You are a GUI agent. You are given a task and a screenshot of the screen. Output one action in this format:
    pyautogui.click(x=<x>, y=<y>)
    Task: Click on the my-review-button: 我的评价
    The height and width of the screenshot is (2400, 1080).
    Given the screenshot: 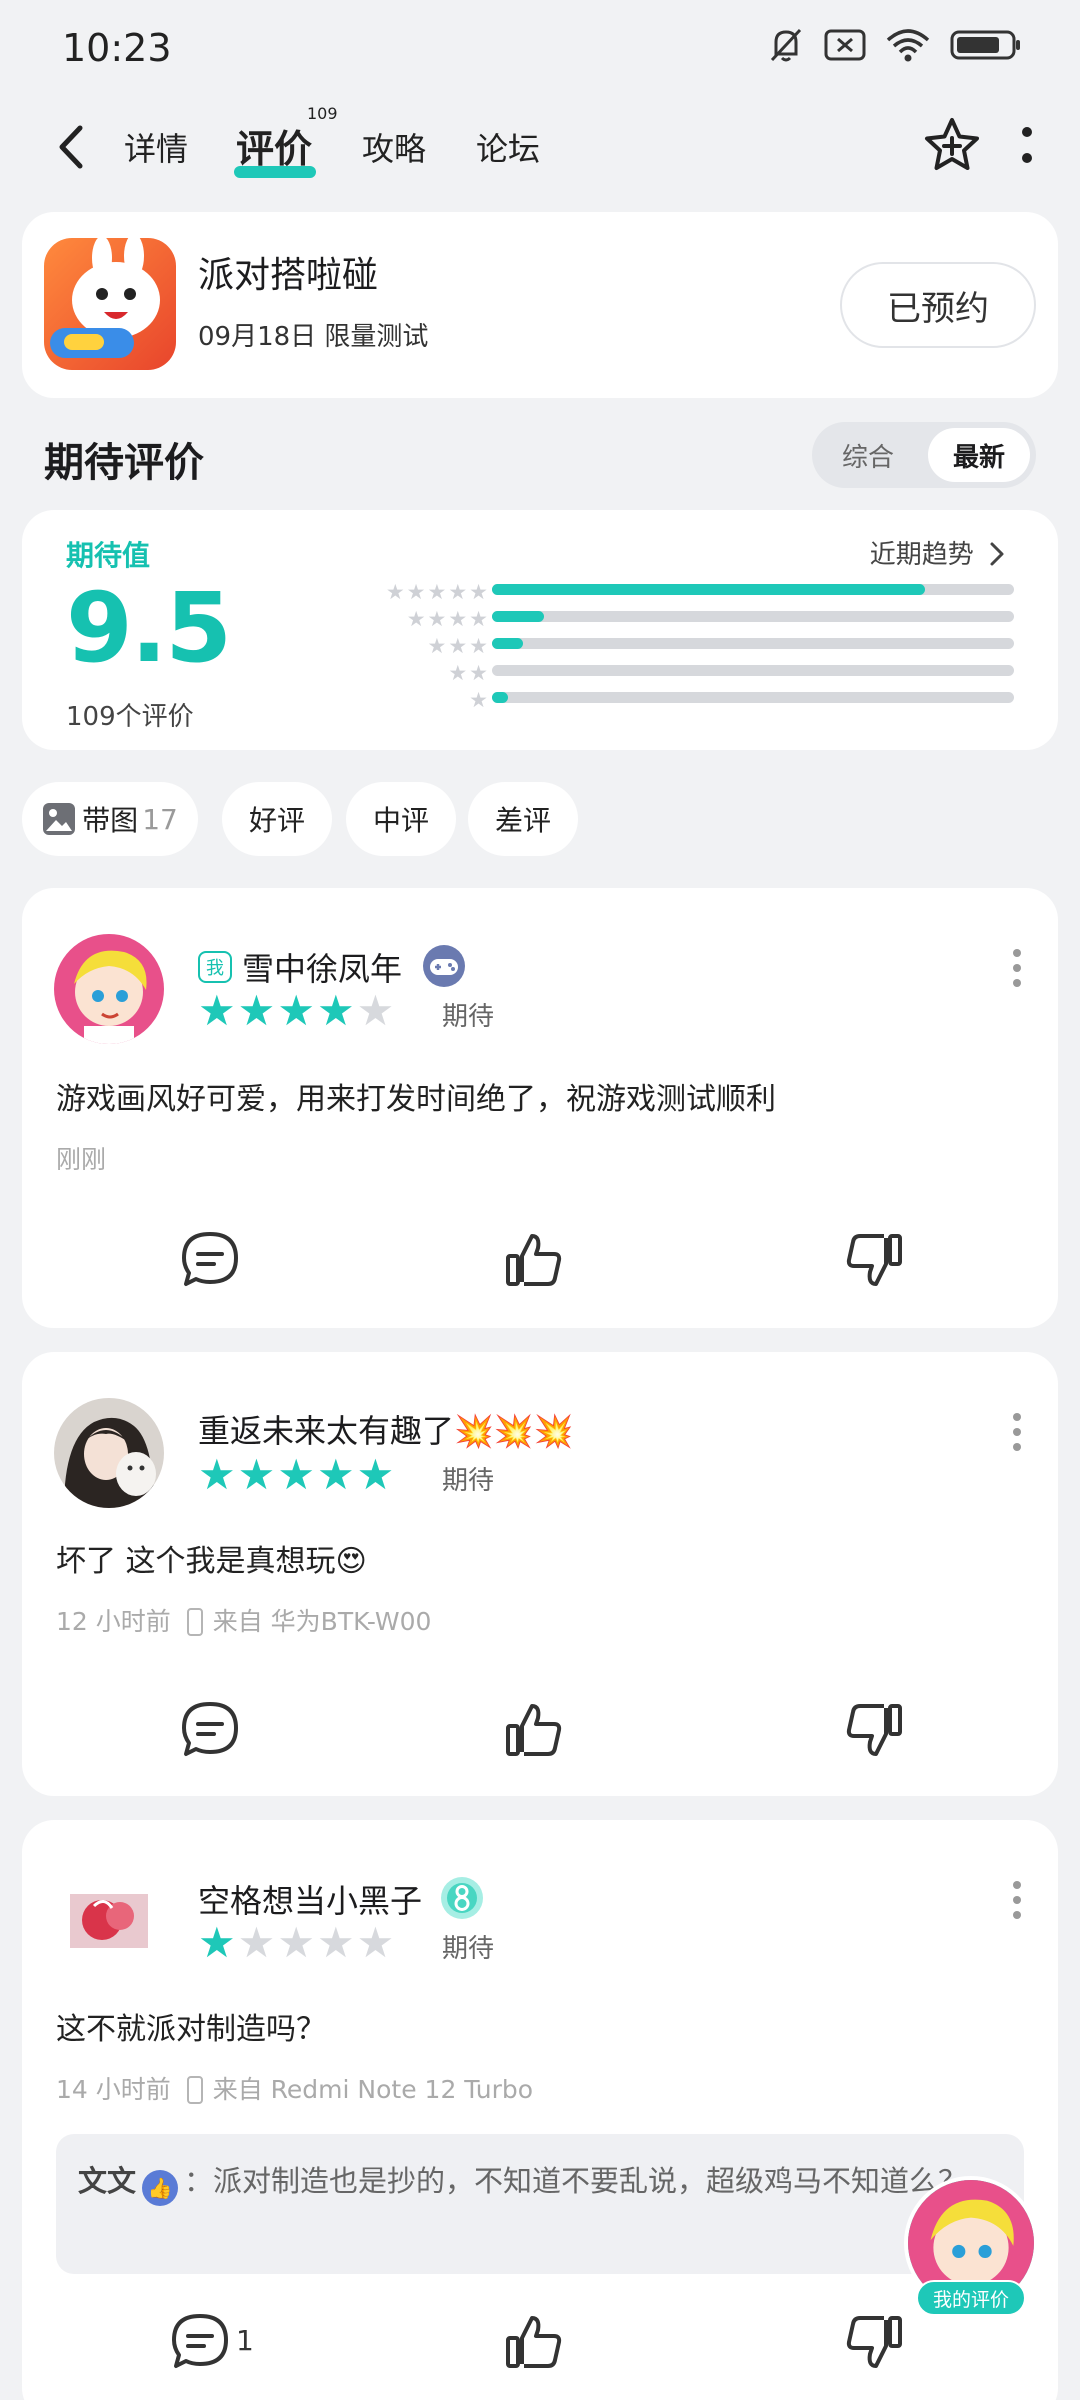 What is the action you would take?
    pyautogui.click(x=971, y=2246)
    